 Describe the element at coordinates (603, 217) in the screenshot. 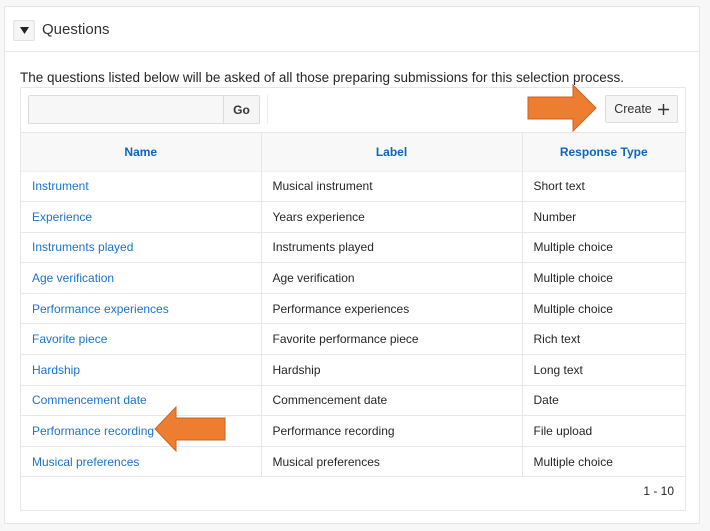

I see `cell-response-type: Number` at that location.